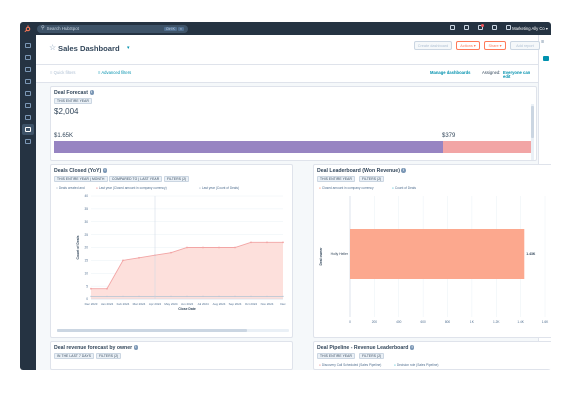 The width and height of the screenshot is (570, 399). Describe the element at coordinates (52, 48) in the screenshot. I see `favorite-star-icon: ☆` at that location.